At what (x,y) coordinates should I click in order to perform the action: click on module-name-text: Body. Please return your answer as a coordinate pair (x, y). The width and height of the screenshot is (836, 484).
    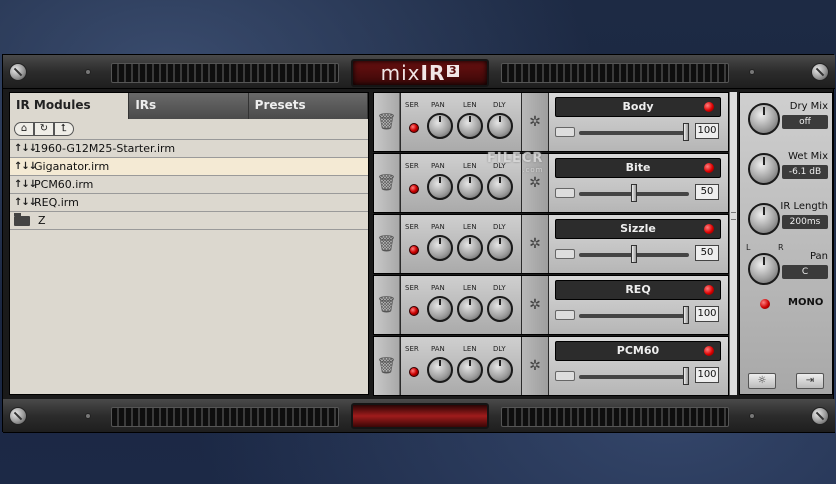
    Looking at the image, I should click on (638, 106).